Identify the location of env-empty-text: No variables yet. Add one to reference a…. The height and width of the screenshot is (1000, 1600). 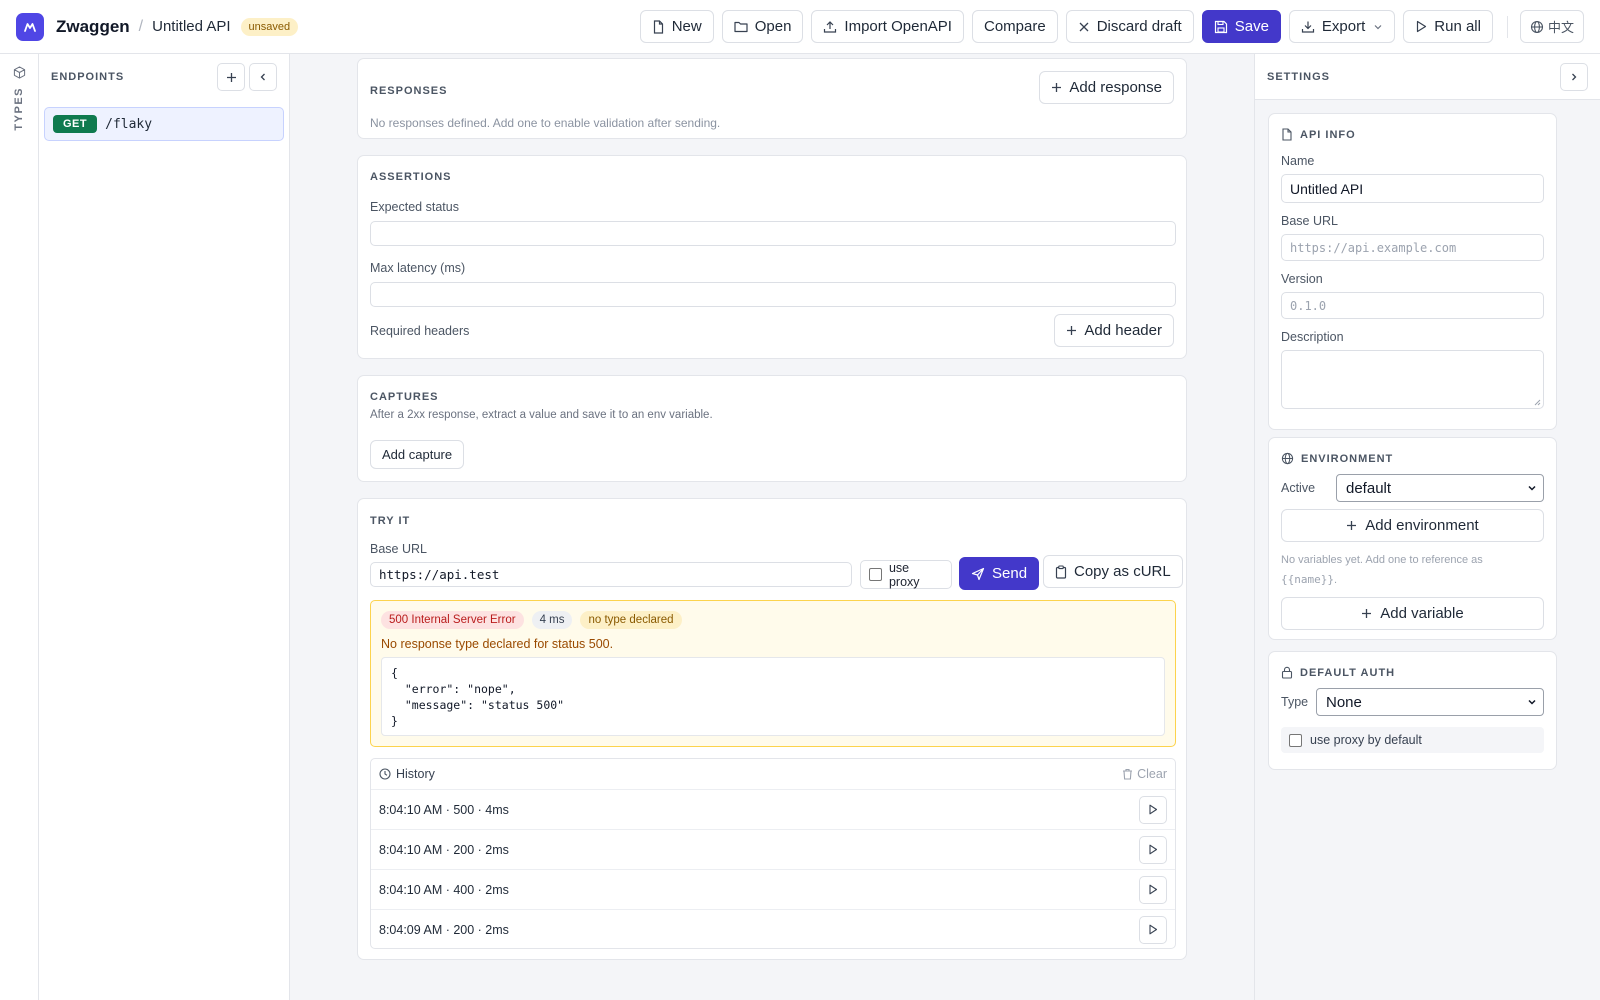
(1382, 570).